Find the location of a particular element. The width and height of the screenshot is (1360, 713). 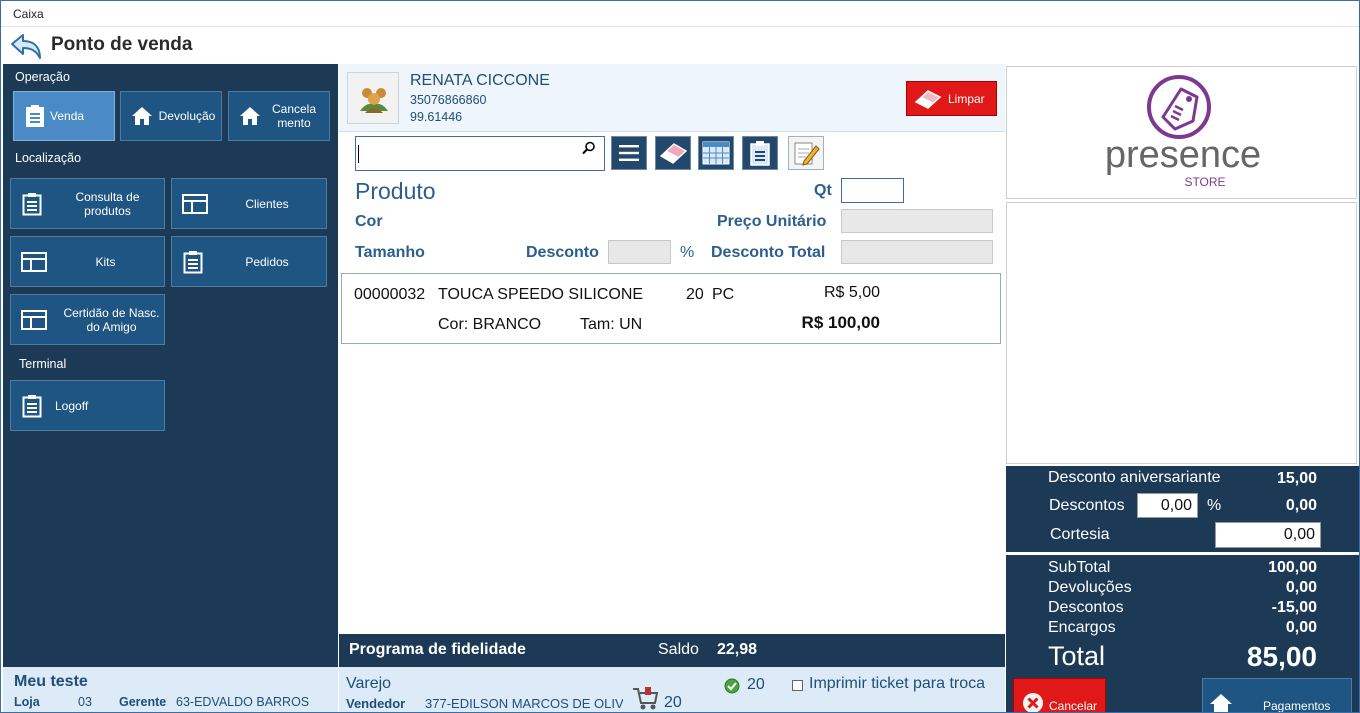

desconto-input is located at coordinates (639, 252).